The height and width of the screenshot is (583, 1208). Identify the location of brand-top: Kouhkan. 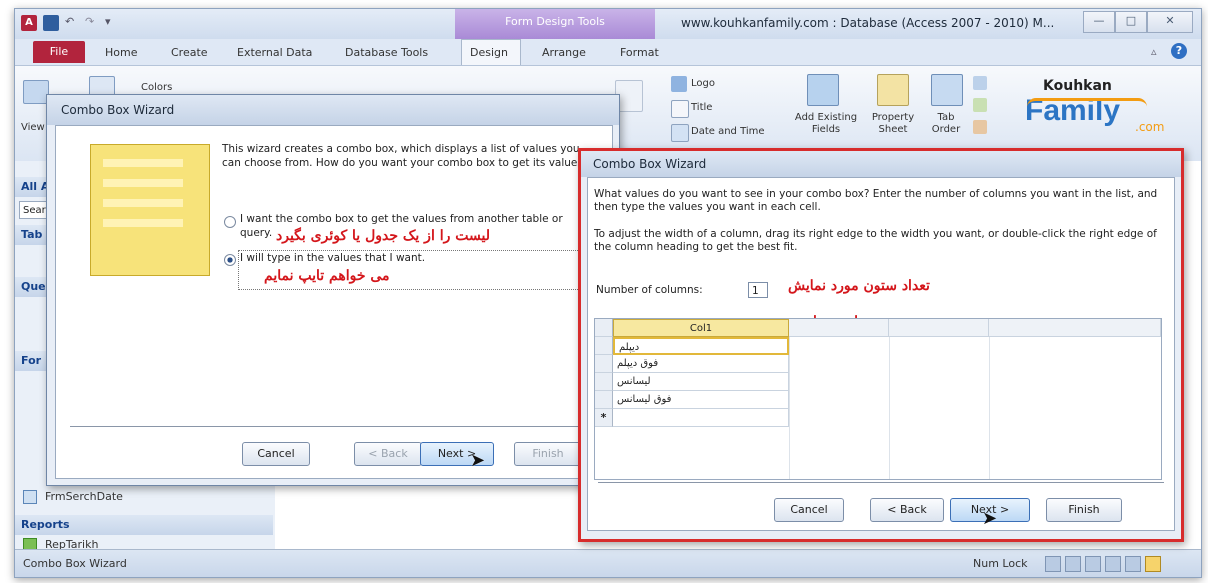
(1077, 86).